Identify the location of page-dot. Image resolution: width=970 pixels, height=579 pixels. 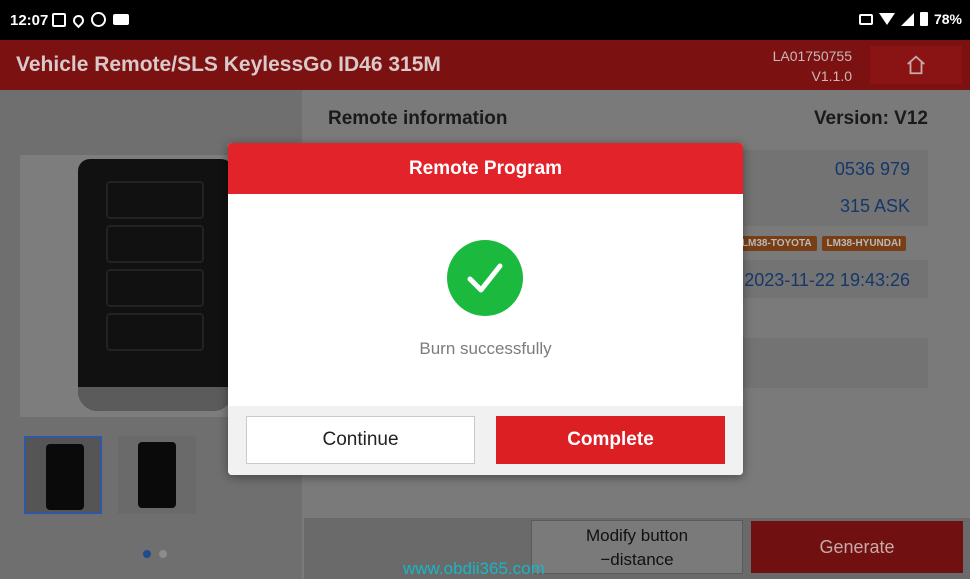
(163, 554).